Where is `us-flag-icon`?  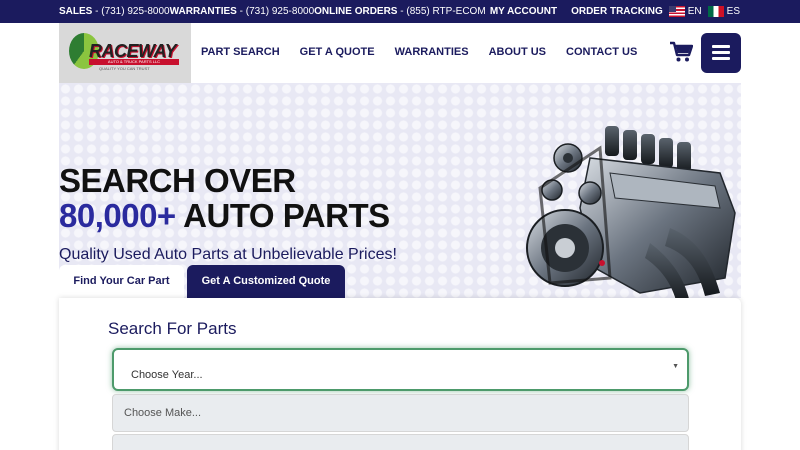
us-flag-icon is located at coordinates (676, 11).